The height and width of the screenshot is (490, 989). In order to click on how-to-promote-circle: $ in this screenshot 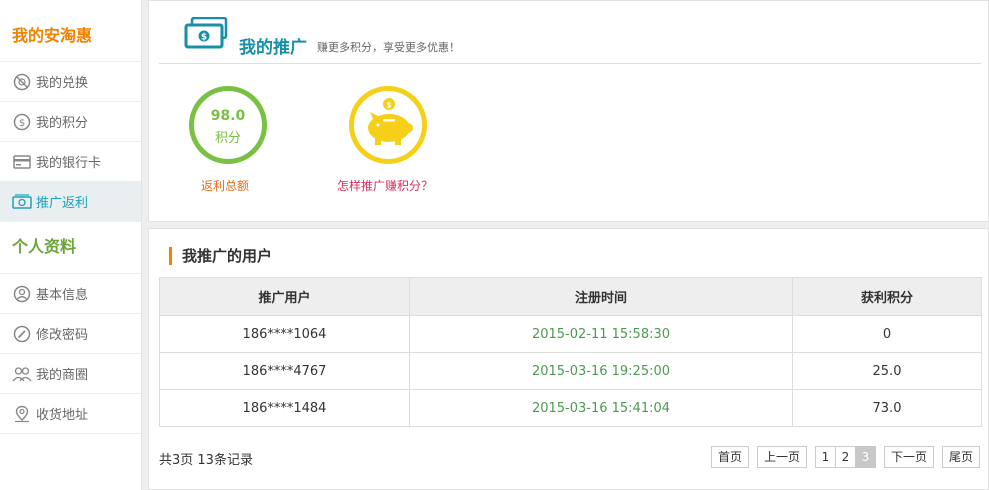, I will do `click(388, 125)`.